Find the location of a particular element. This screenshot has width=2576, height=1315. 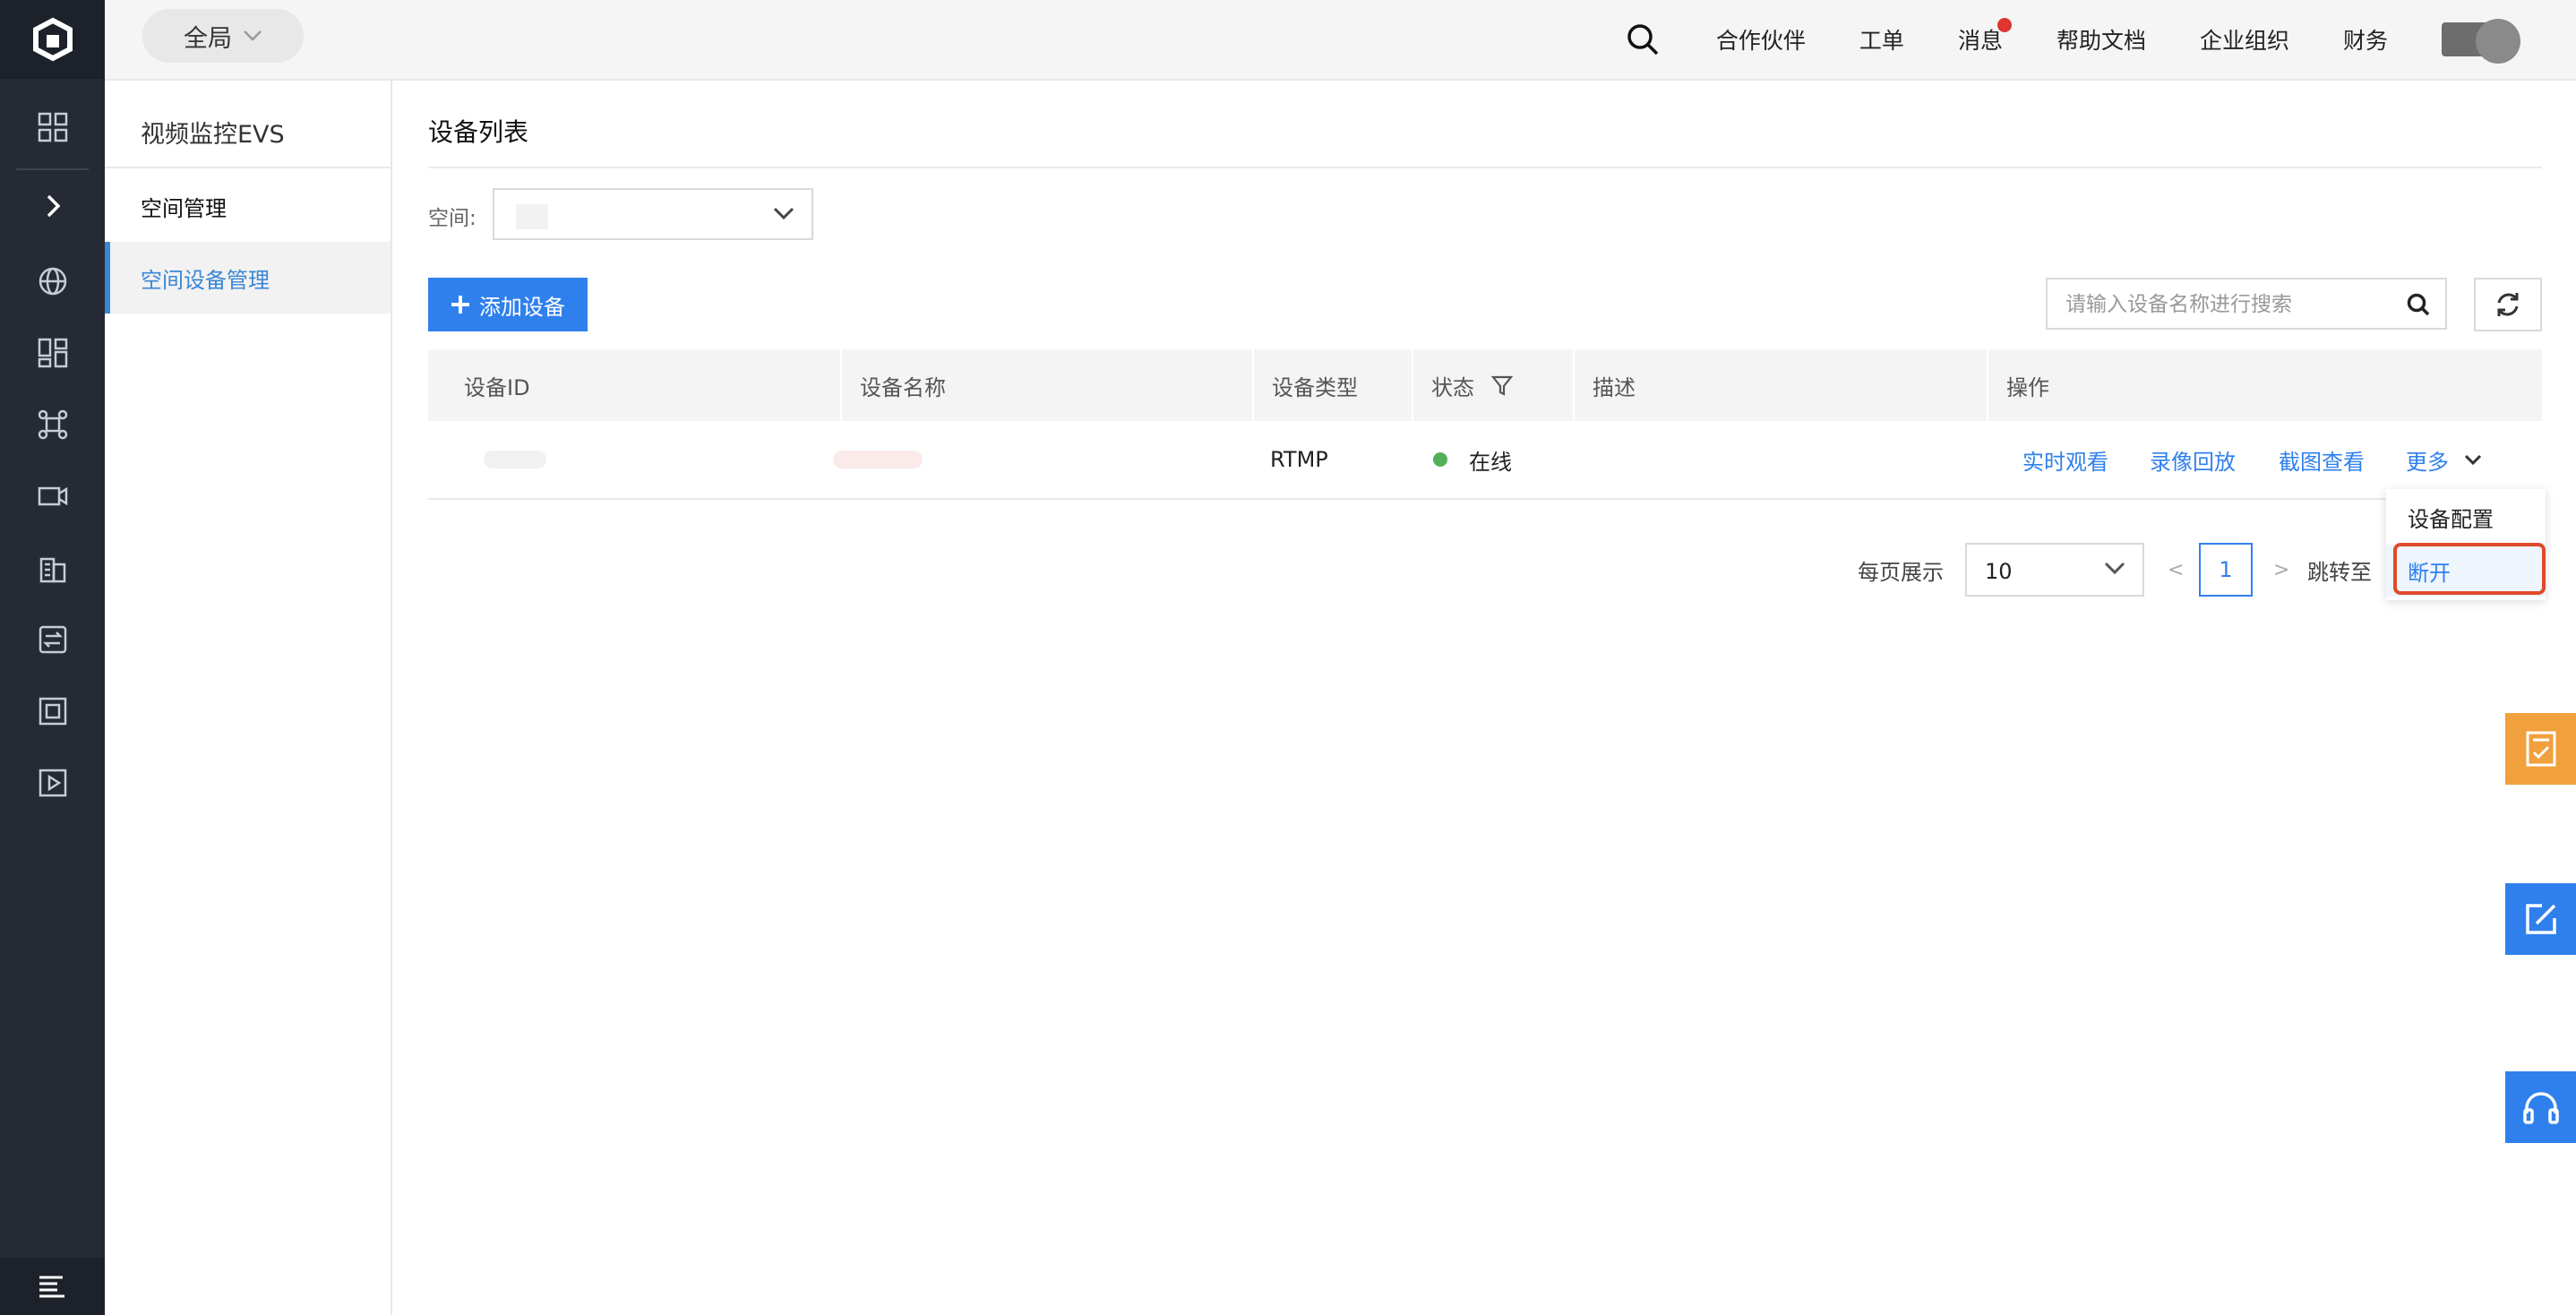

left-rail is located at coordinates (52, 657).